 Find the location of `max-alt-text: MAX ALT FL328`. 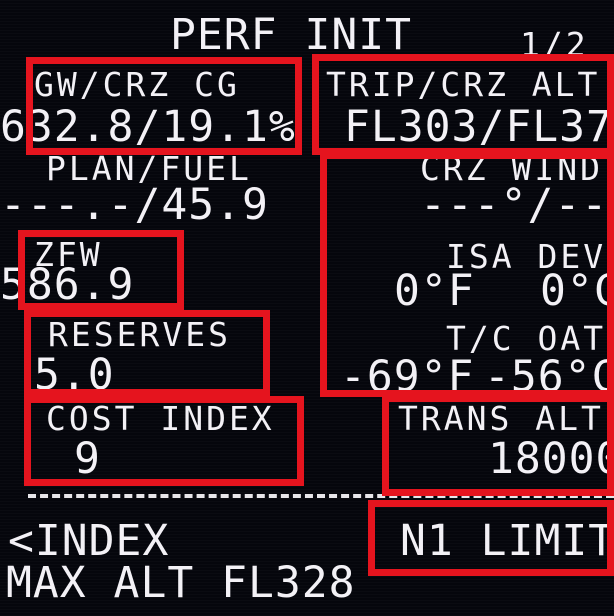

max-alt-text: MAX ALT FL328 is located at coordinates (181, 583).